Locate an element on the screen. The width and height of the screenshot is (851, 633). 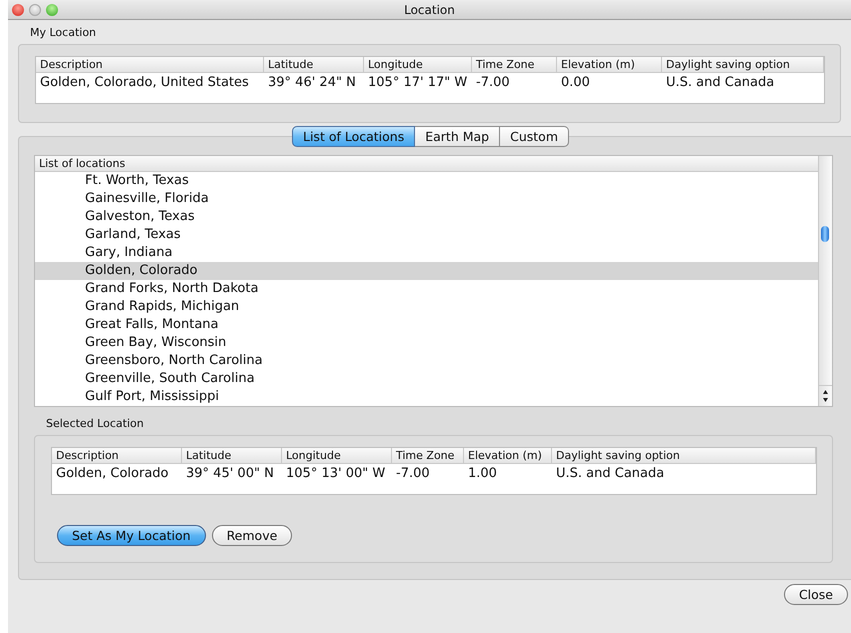
tab: Earth Map is located at coordinates (457, 136).